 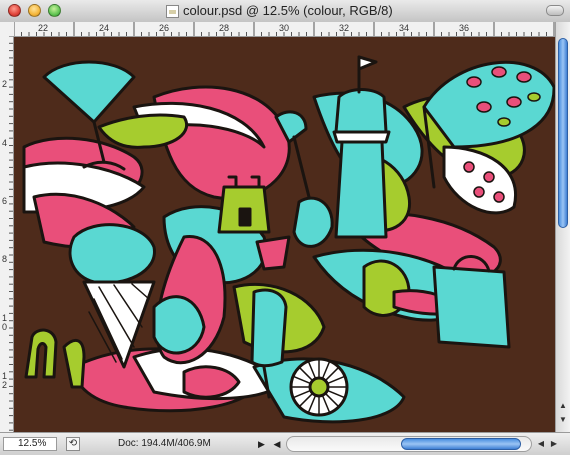 What do you see at coordinates (5, 259) in the screenshot?
I see `ruler-label: 8` at bounding box center [5, 259].